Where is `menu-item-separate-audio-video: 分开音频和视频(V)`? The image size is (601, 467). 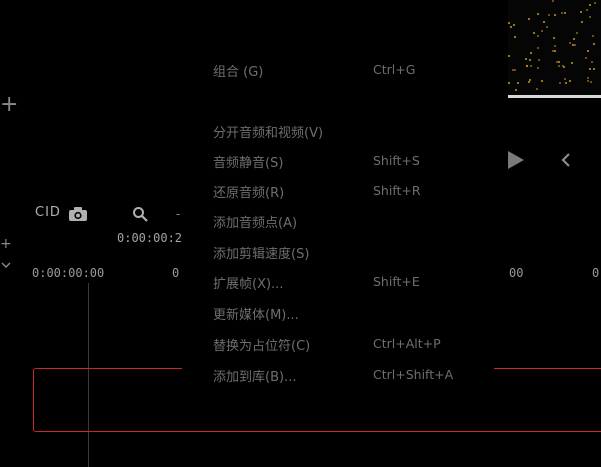 menu-item-separate-audio-video: 分开音频和视频(V) is located at coordinates (338, 130).